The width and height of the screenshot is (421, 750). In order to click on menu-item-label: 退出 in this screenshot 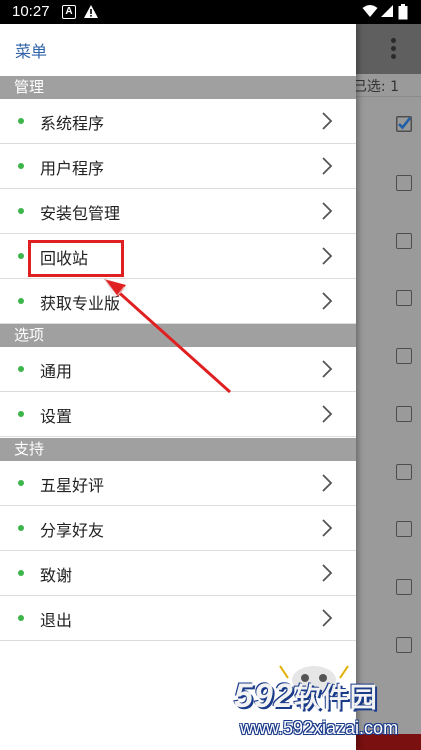, I will do `click(56, 620)`.